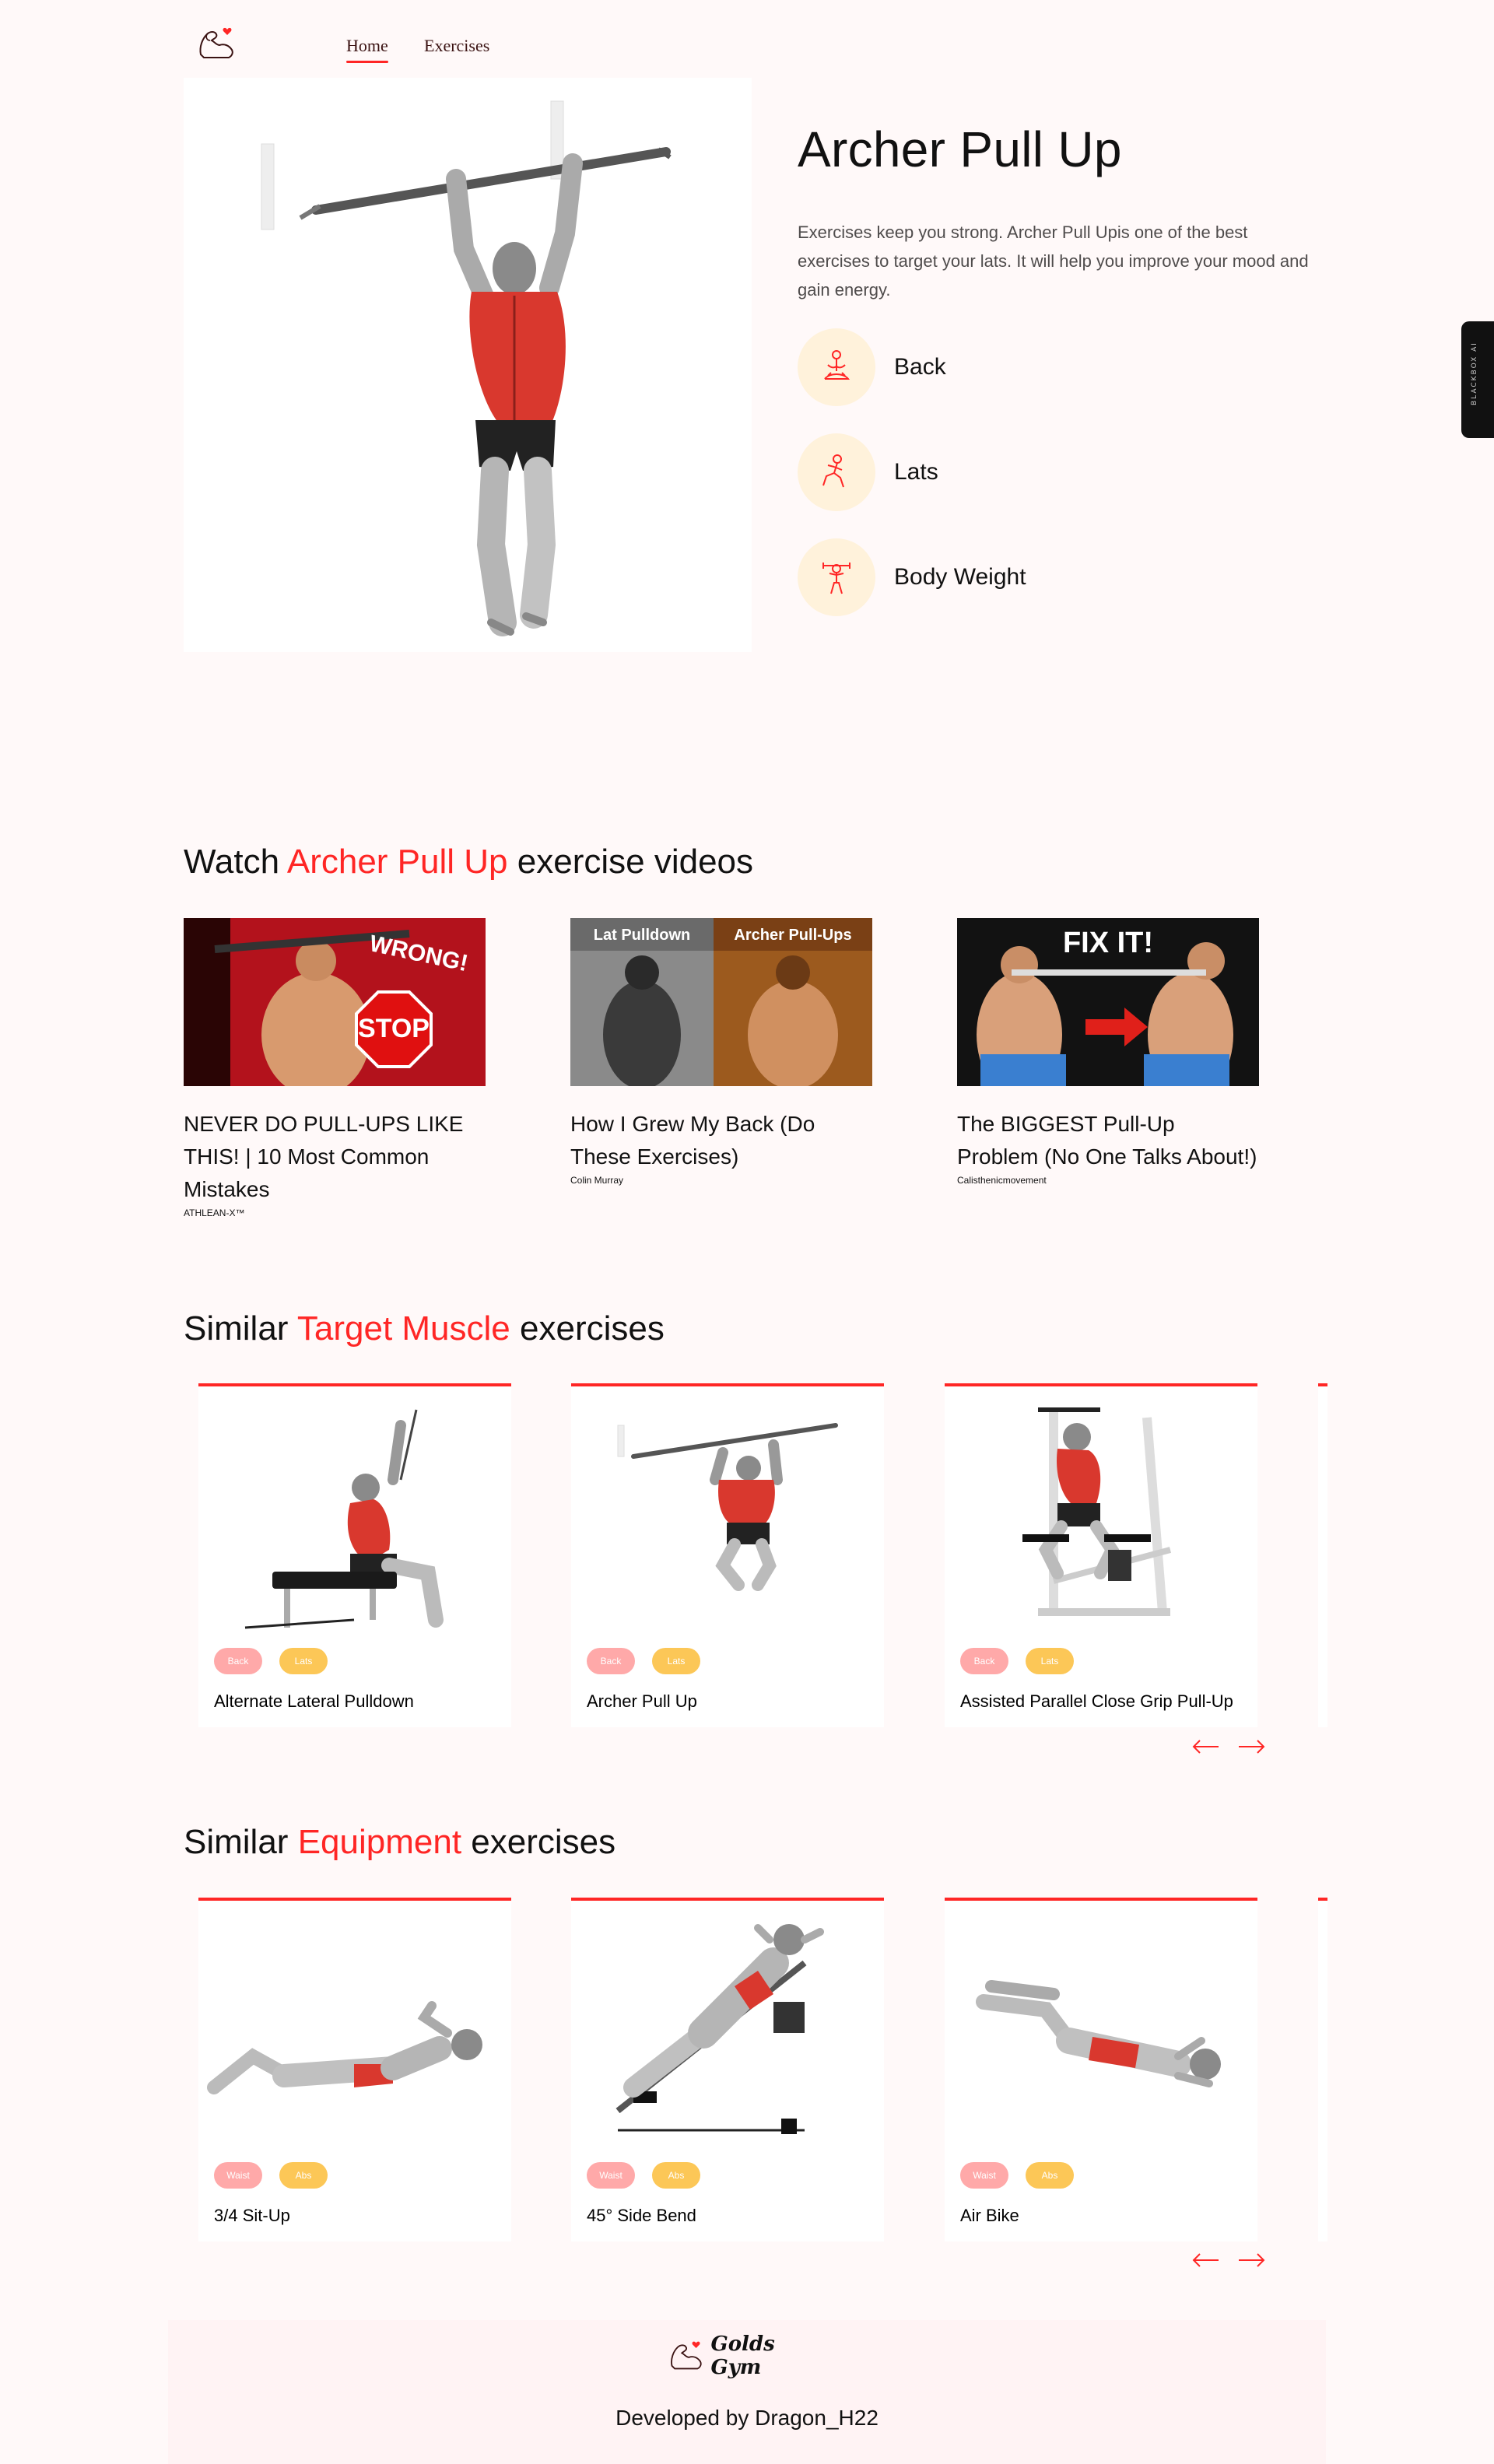 Image resolution: width=1494 pixels, height=2464 pixels. I want to click on video-channel: Colin Murray, so click(597, 1180).